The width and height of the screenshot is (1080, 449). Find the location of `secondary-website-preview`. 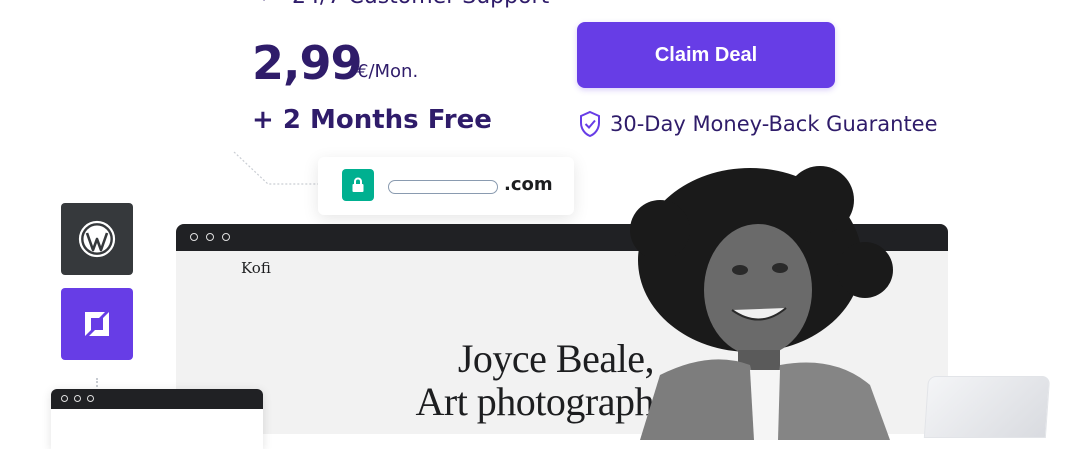

secondary-website-preview is located at coordinates (157, 419).